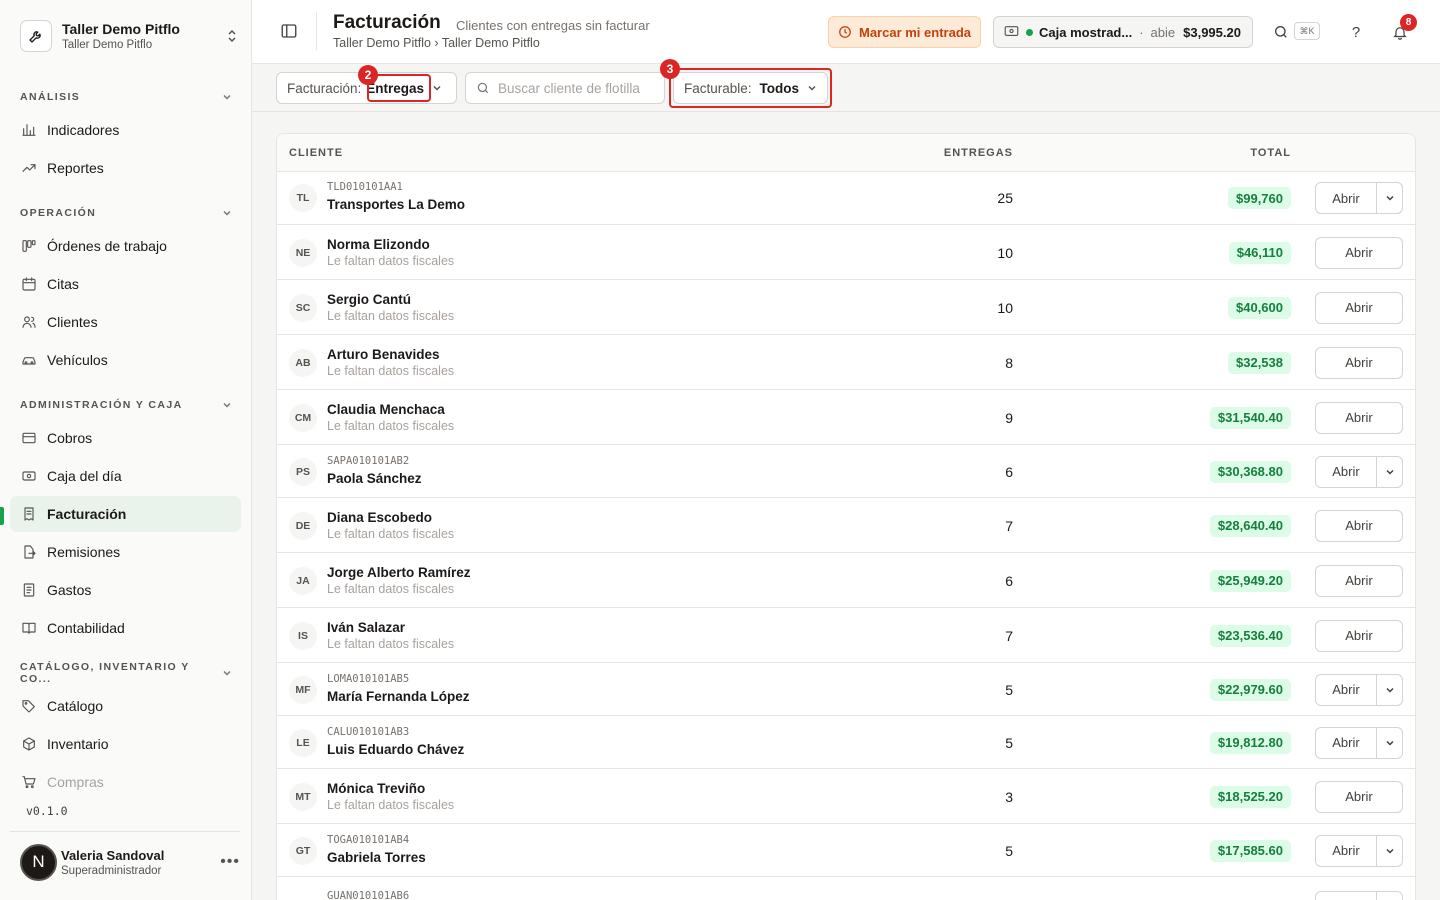  I want to click on sidebar-item-label: Facturación, so click(87, 514).